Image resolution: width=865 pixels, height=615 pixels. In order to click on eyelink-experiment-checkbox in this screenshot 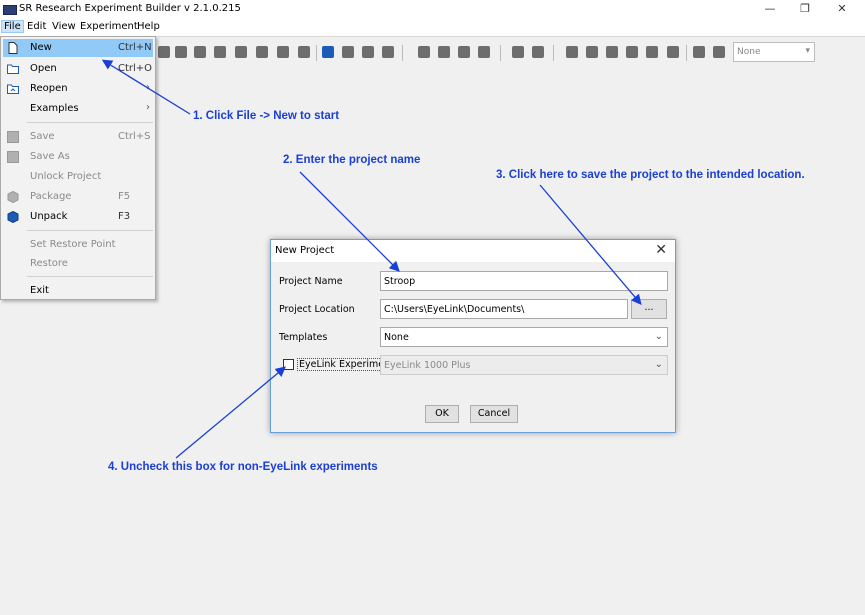, I will do `click(288, 364)`.